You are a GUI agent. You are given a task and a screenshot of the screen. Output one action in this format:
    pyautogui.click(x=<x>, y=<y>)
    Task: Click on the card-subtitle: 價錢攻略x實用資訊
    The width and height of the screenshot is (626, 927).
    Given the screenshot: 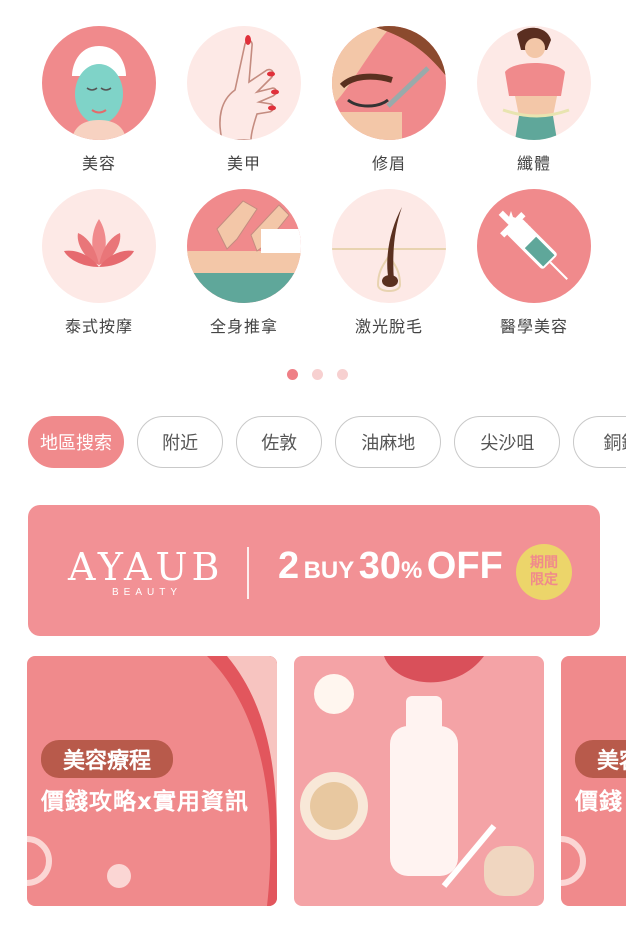 What is the action you would take?
    pyautogui.click(x=145, y=802)
    